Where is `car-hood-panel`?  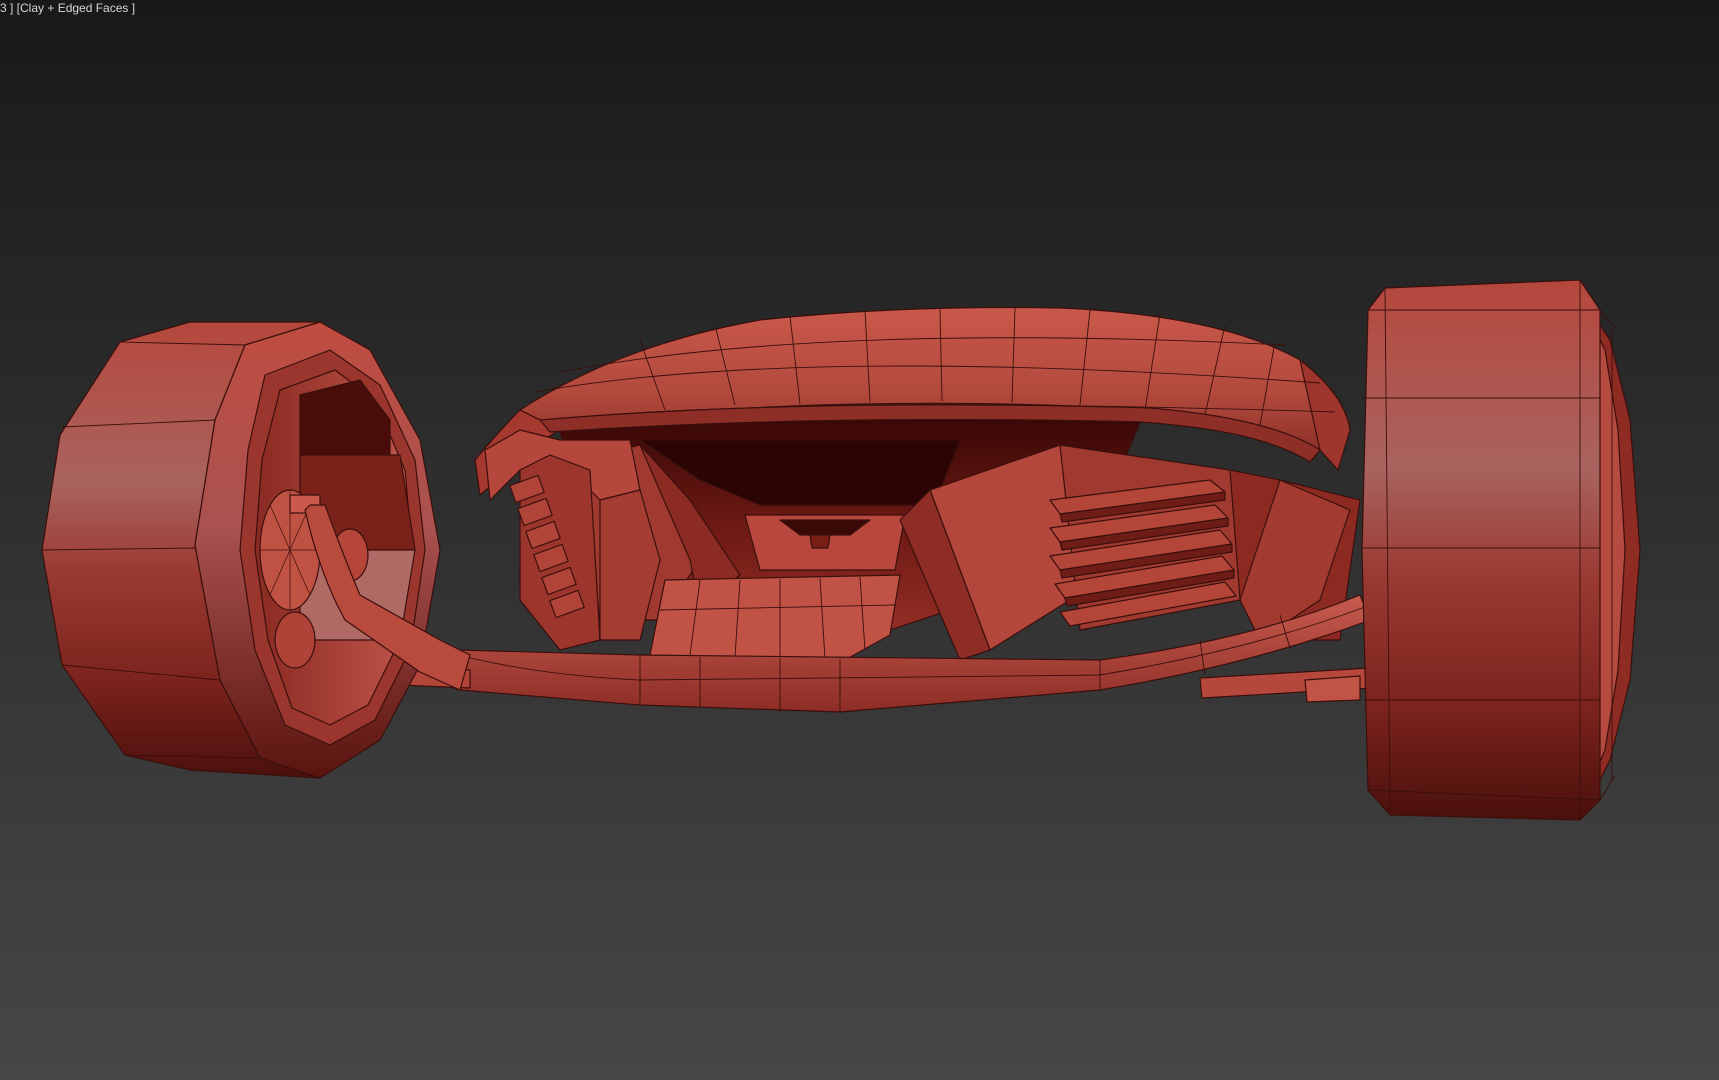
car-hood-panel is located at coordinates (775, 617).